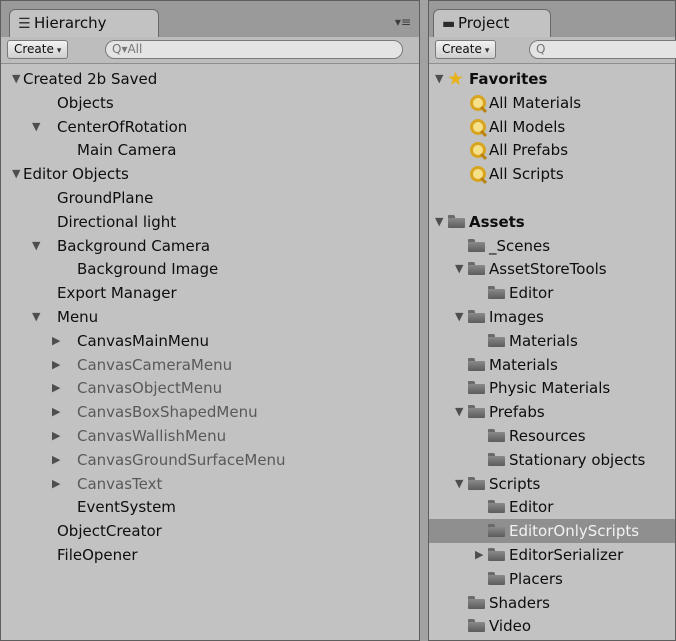  Describe the element at coordinates (210, 222) in the screenshot. I see `hierarchy-item-directional-light: Directional light` at that location.